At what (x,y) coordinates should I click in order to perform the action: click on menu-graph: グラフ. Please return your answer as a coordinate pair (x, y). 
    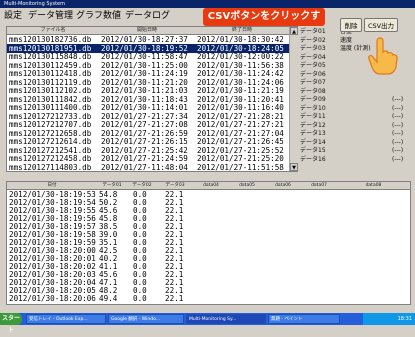
    Looking at the image, I should click on (89, 16).